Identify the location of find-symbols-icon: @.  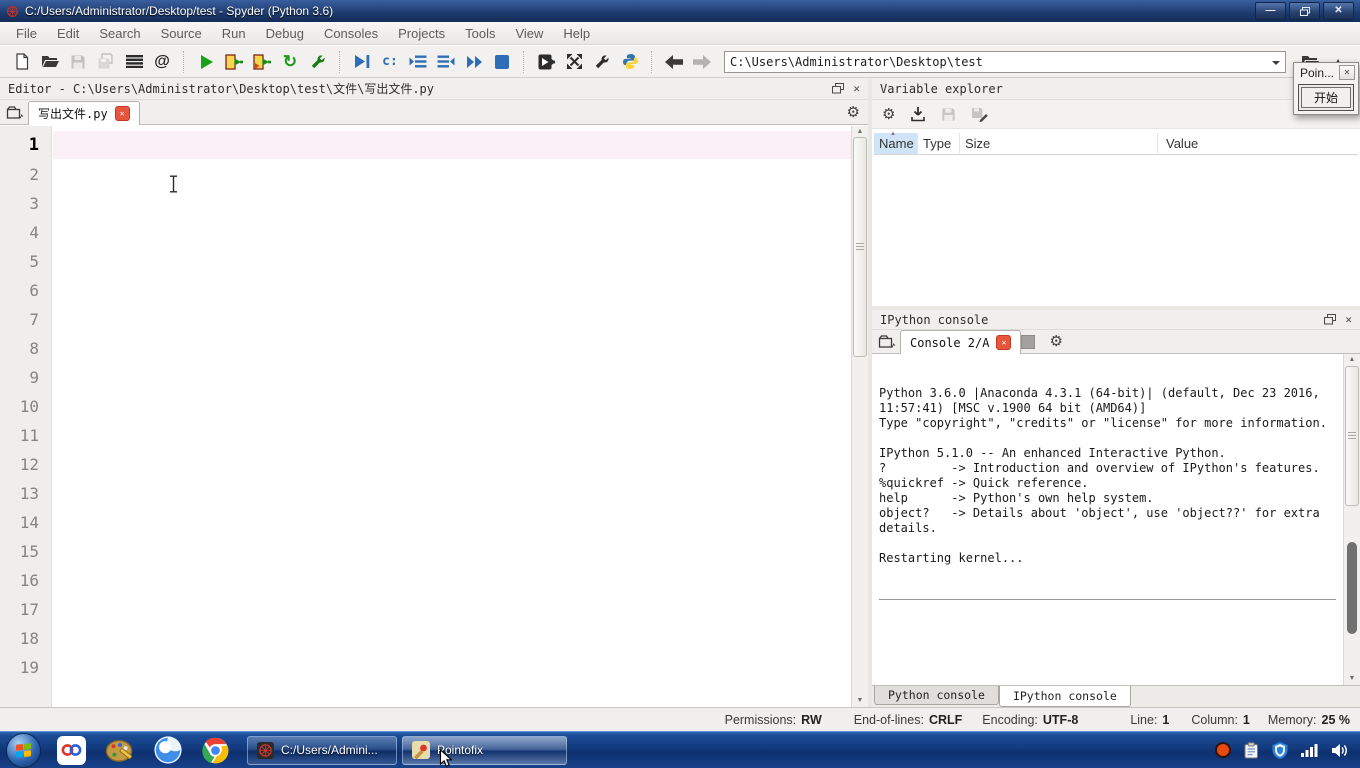
(162, 62).